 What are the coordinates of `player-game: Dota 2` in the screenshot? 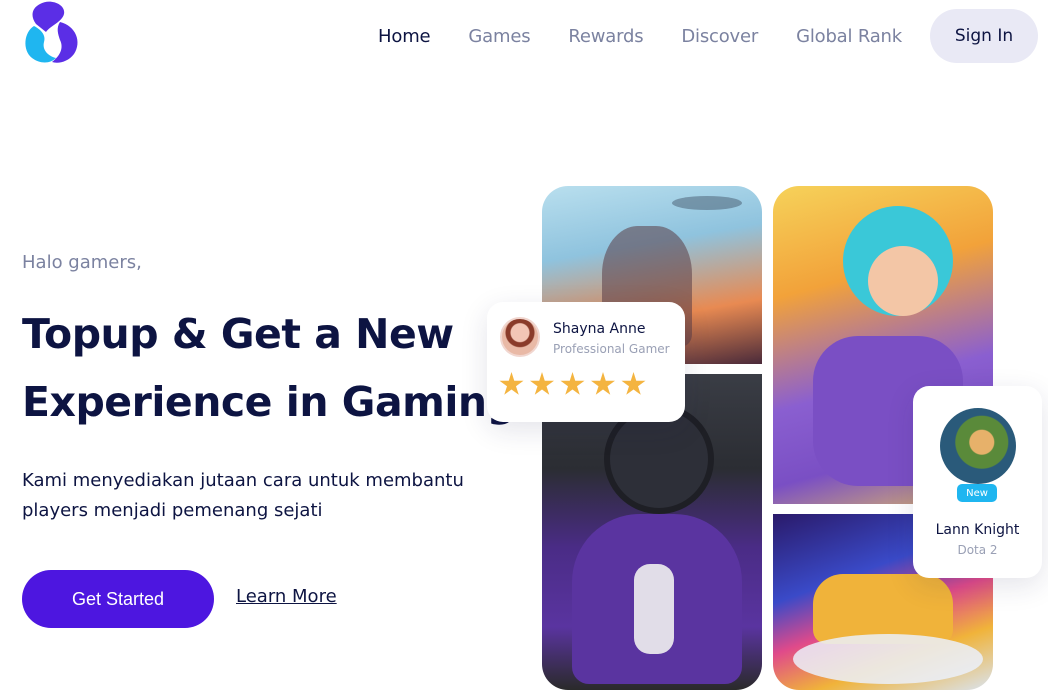 It's located at (977, 550).